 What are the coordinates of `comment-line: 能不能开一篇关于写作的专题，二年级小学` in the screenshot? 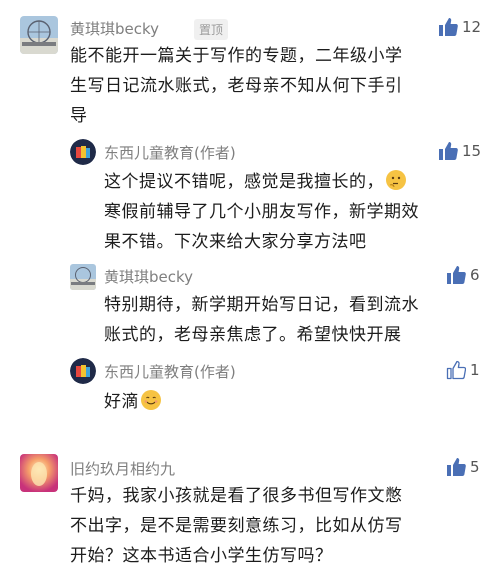 It's located at (236, 56).